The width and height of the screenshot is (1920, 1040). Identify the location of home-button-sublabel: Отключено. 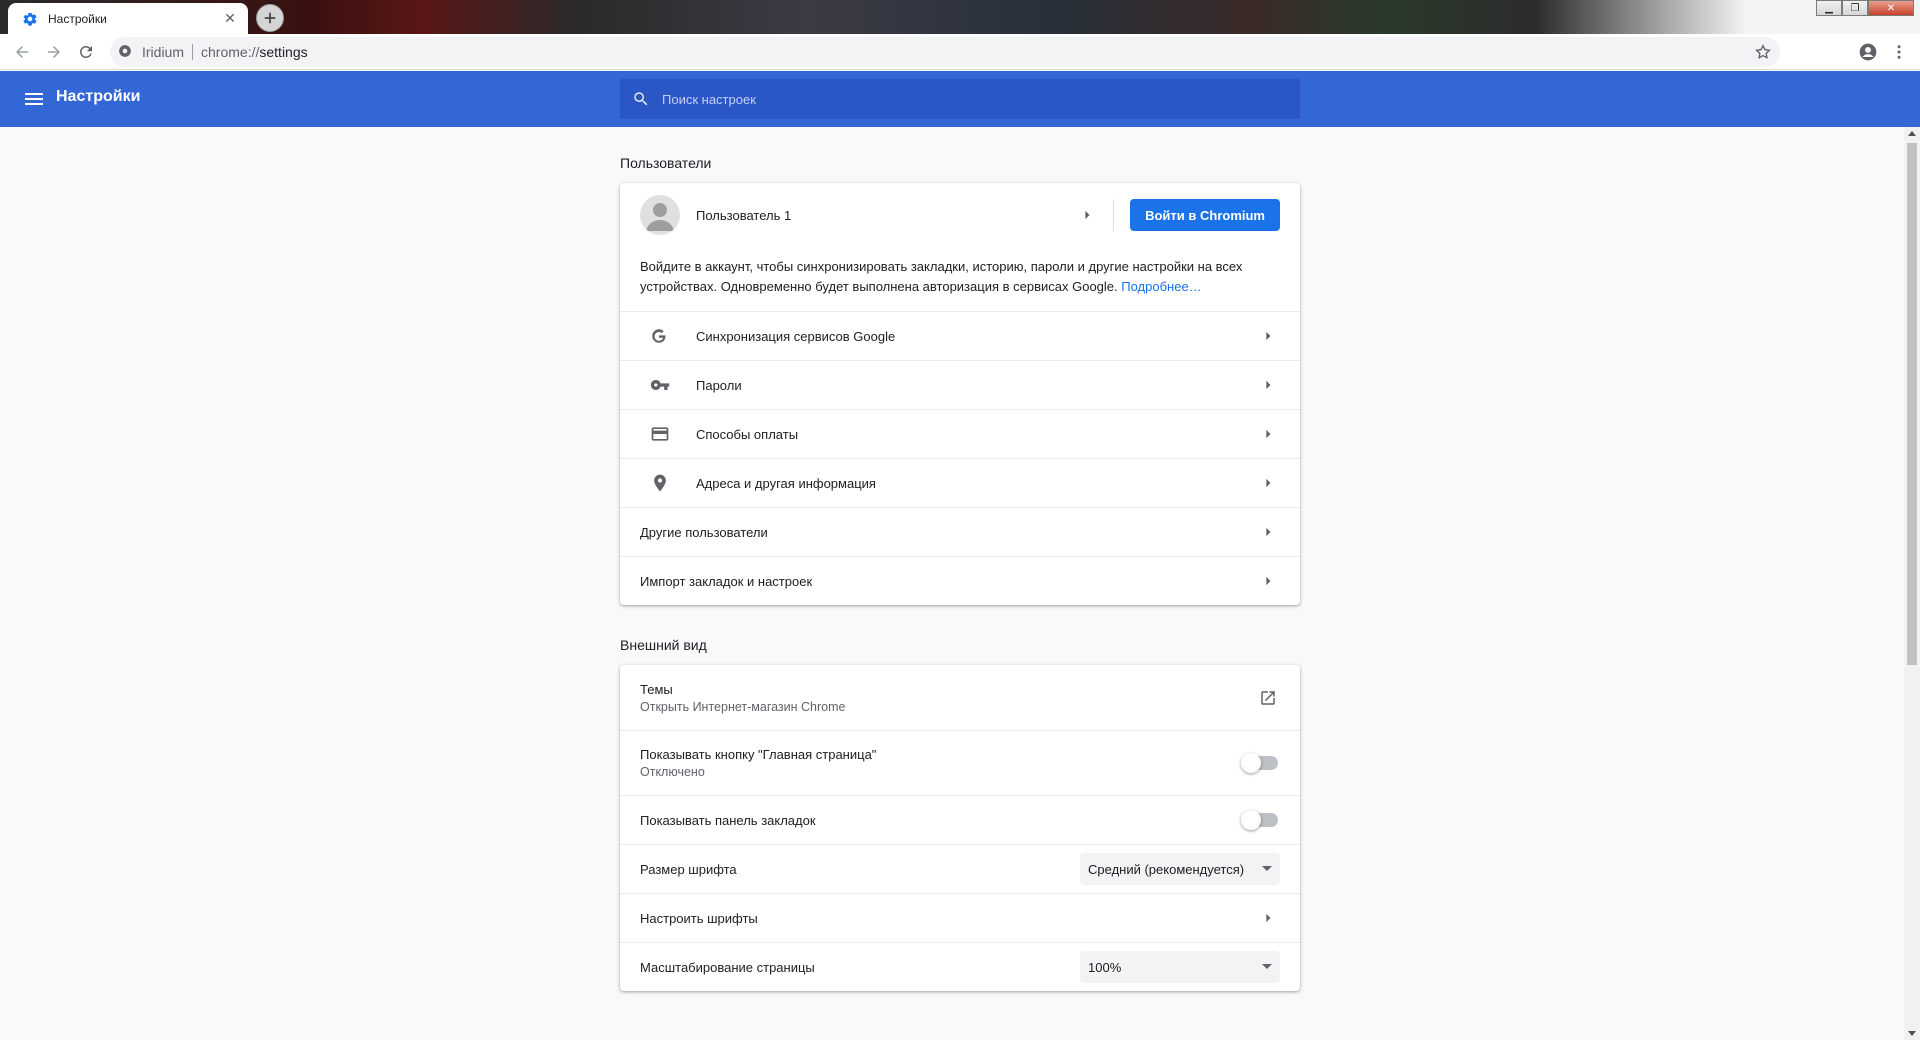
(672, 772).